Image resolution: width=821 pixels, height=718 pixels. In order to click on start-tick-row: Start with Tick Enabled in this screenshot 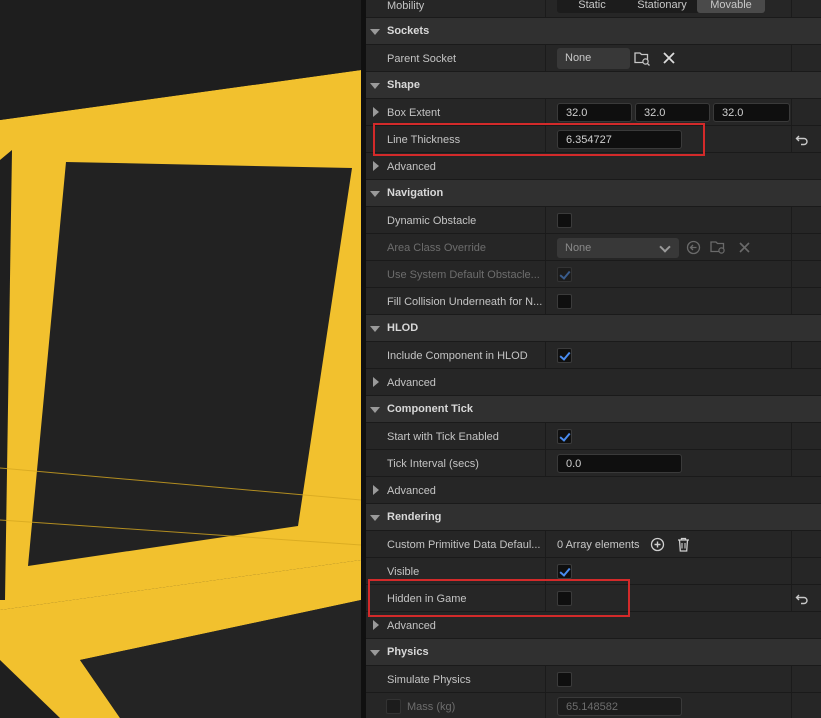, I will do `click(593, 436)`.